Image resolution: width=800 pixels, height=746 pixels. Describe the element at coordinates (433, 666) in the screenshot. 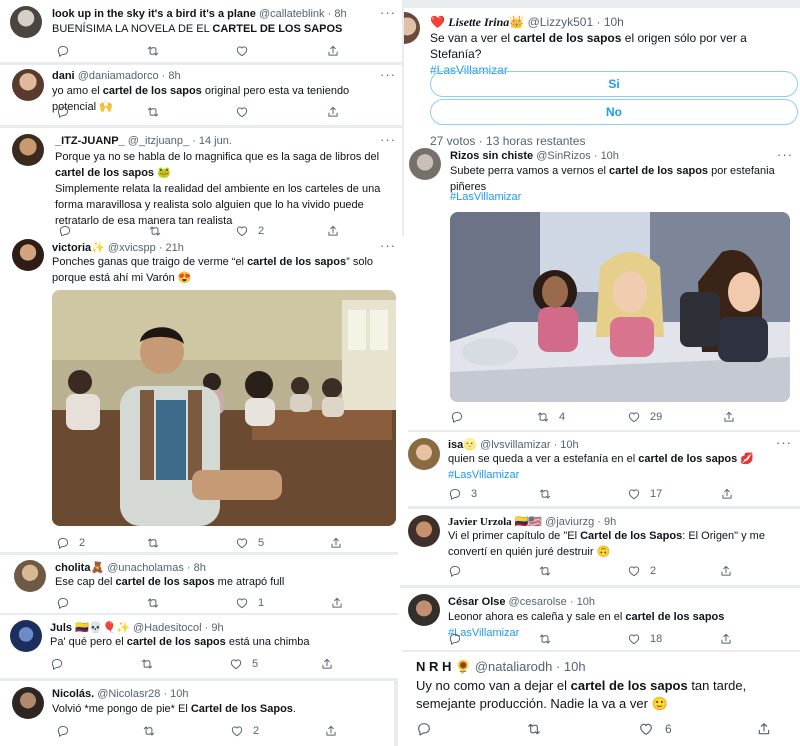

I see `author-name: N R H` at that location.